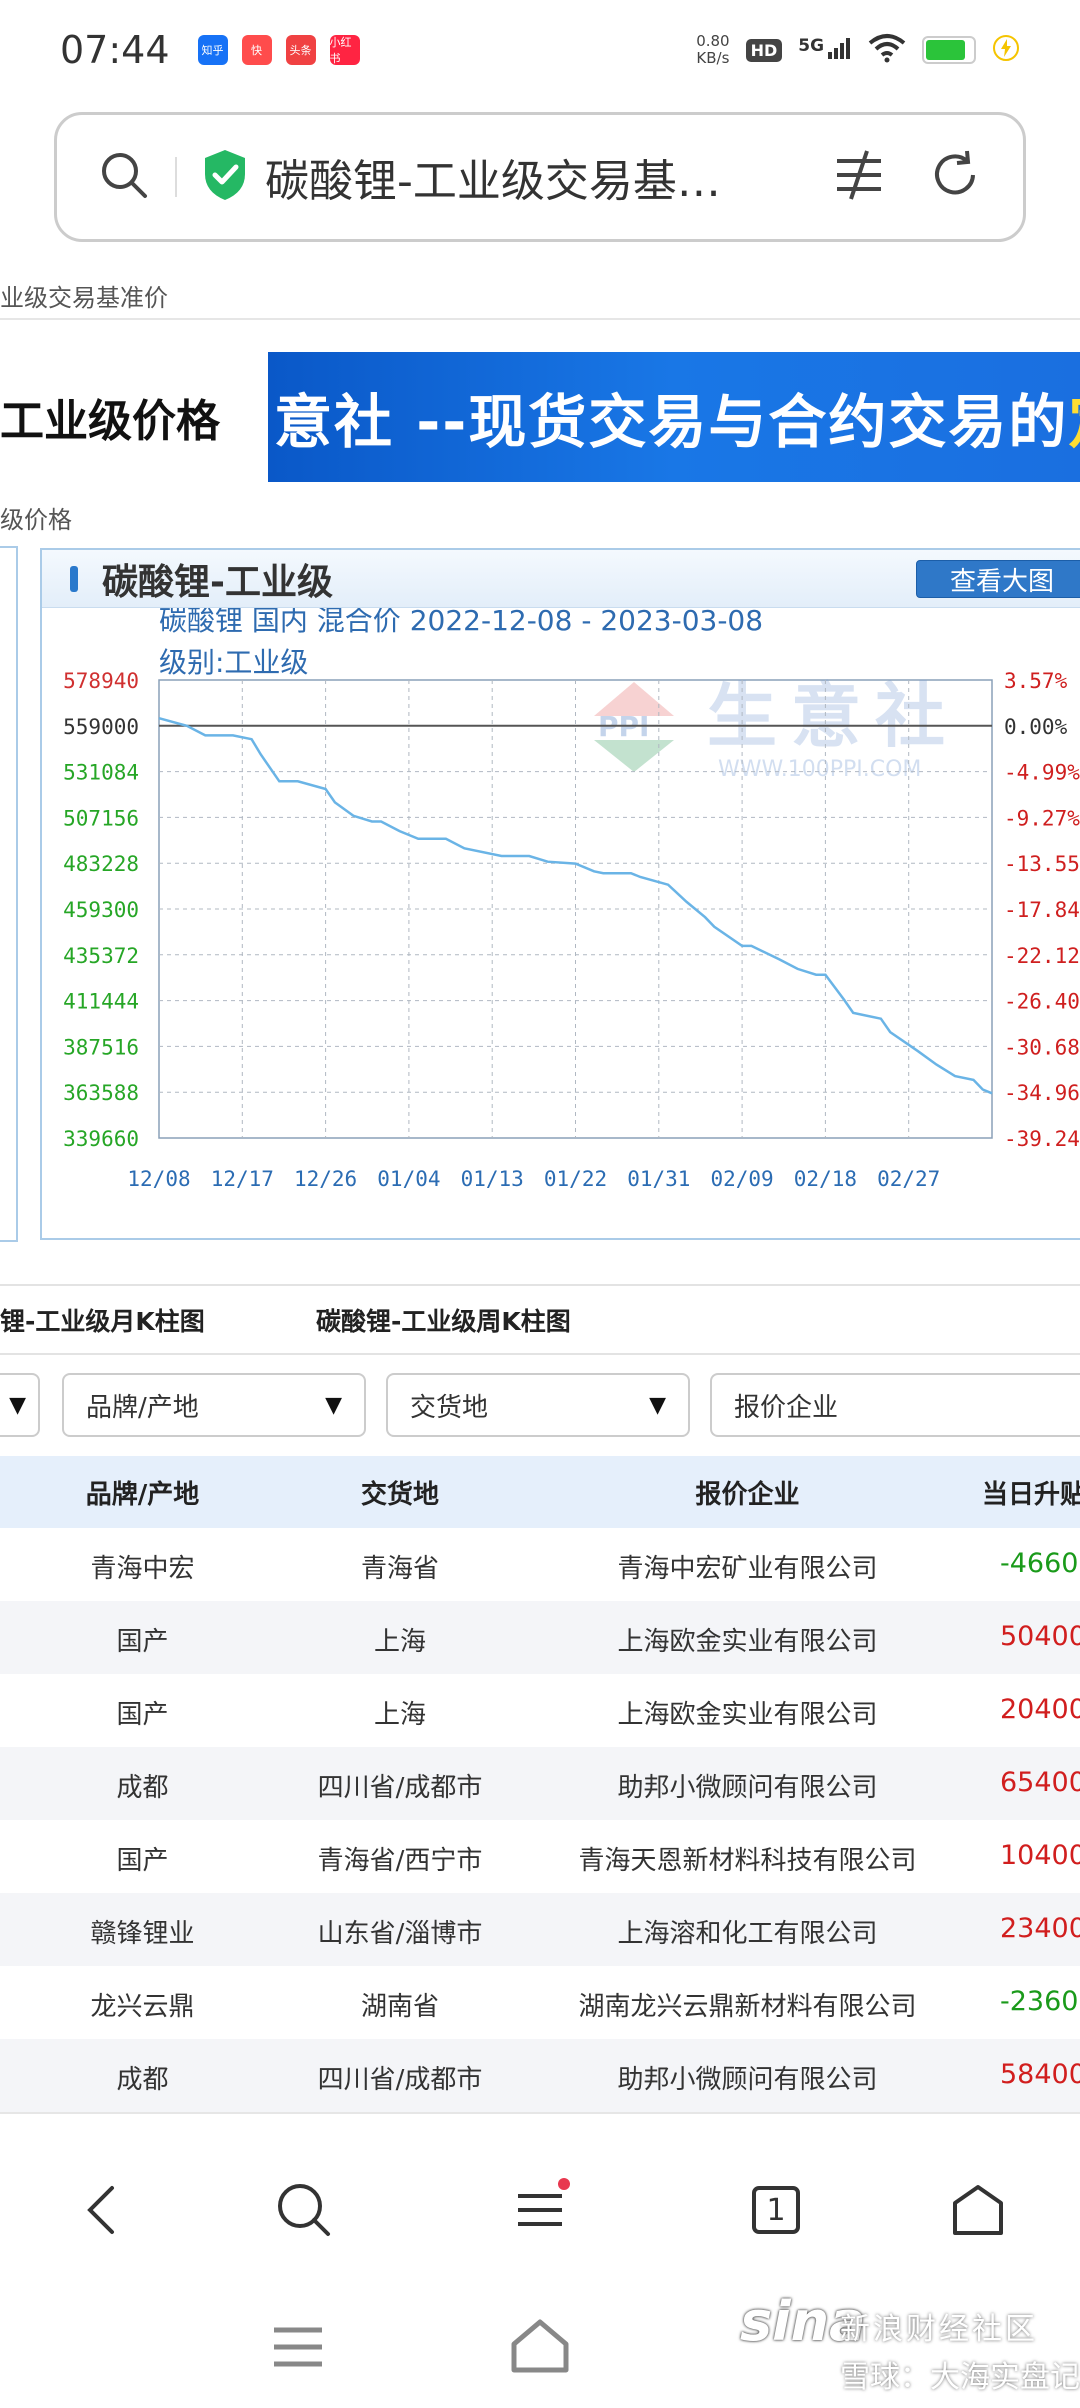 The image size is (1080, 2408). I want to click on column-header-brand: 品牌/产地, so click(142, 1492).